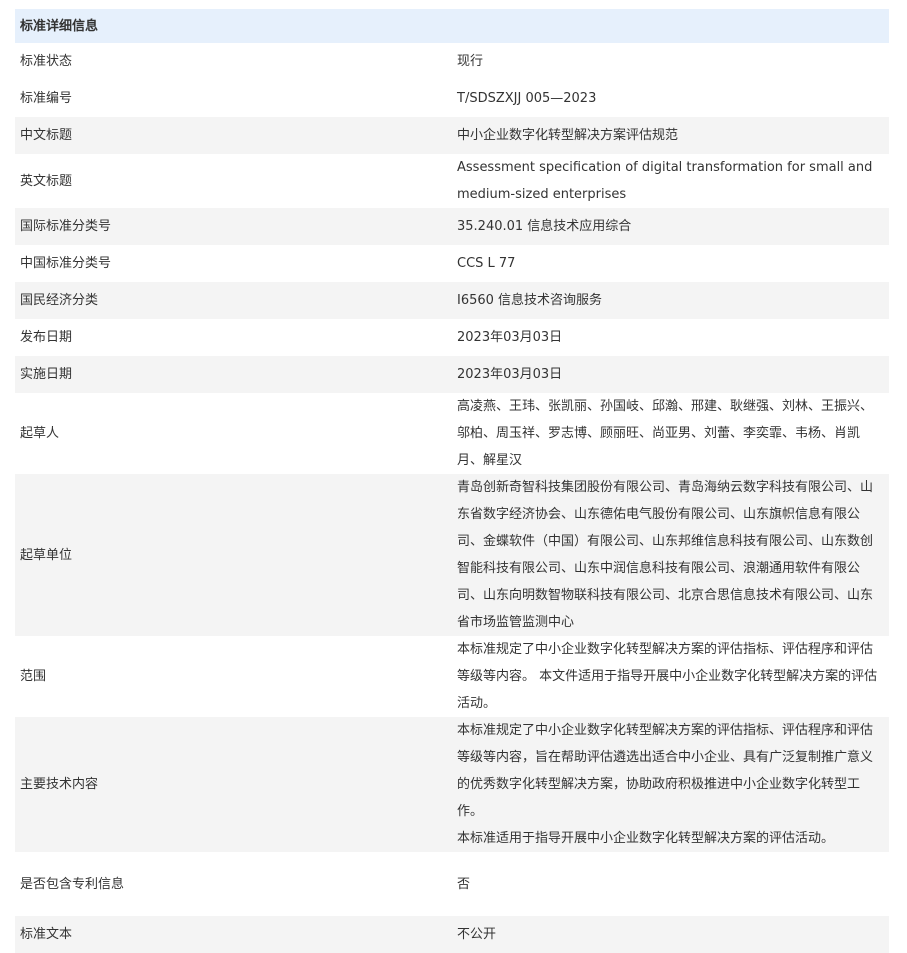 The height and width of the screenshot is (953, 907). Describe the element at coordinates (233, 934) in the screenshot. I see `row-label: 标准文本` at that location.